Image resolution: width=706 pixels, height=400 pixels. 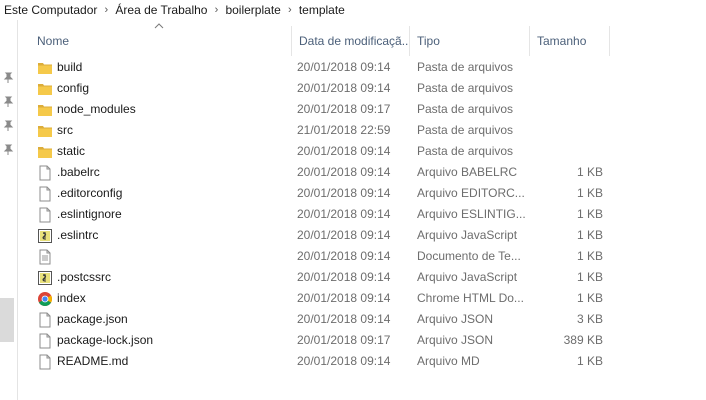 I want to click on file-name: .editorconfig, so click(x=90, y=193).